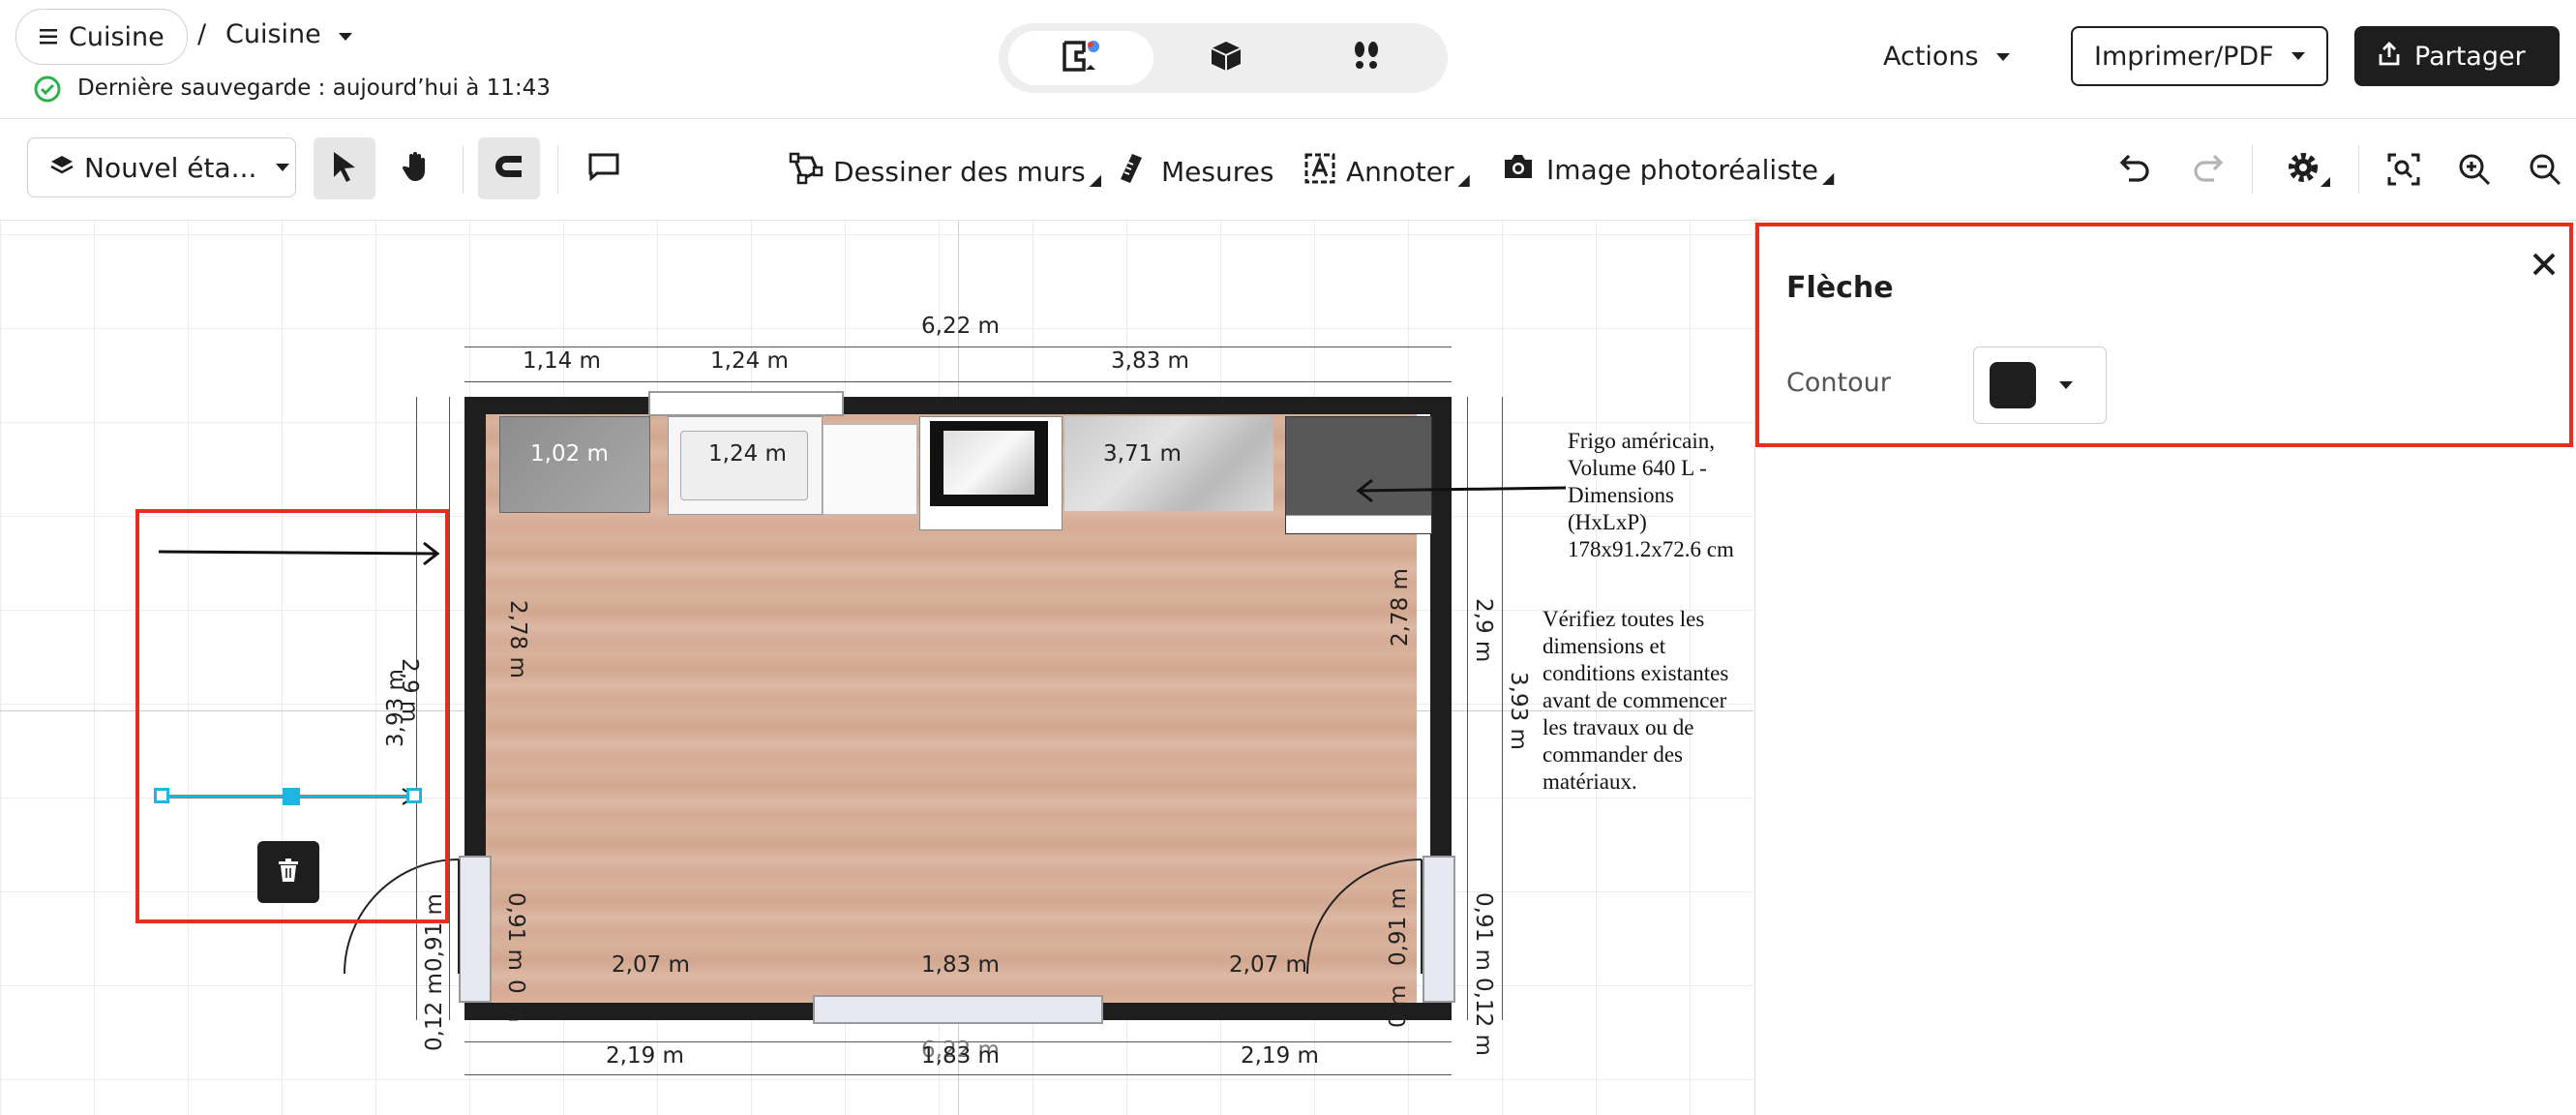 The width and height of the screenshot is (2576, 1115). I want to click on magnet-tool-button, so click(509, 168).